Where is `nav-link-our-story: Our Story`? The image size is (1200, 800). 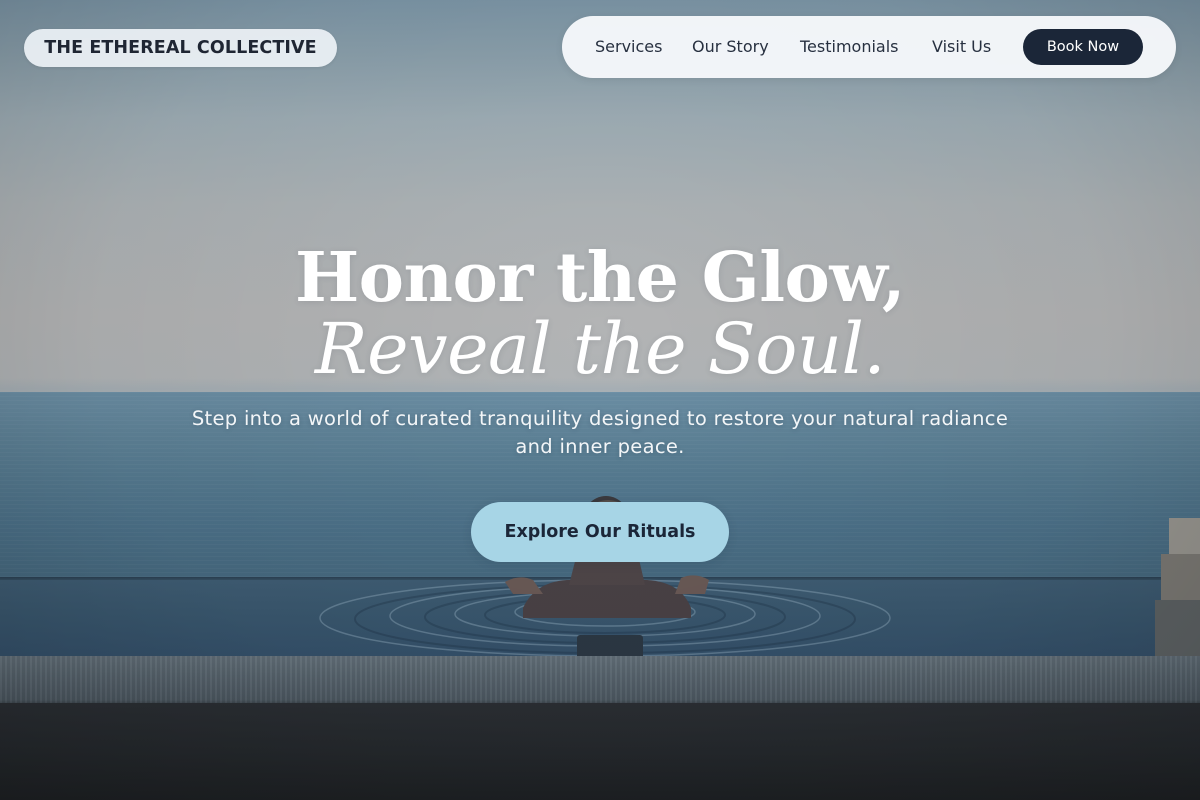 nav-link-our-story: Our Story is located at coordinates (730, 47).